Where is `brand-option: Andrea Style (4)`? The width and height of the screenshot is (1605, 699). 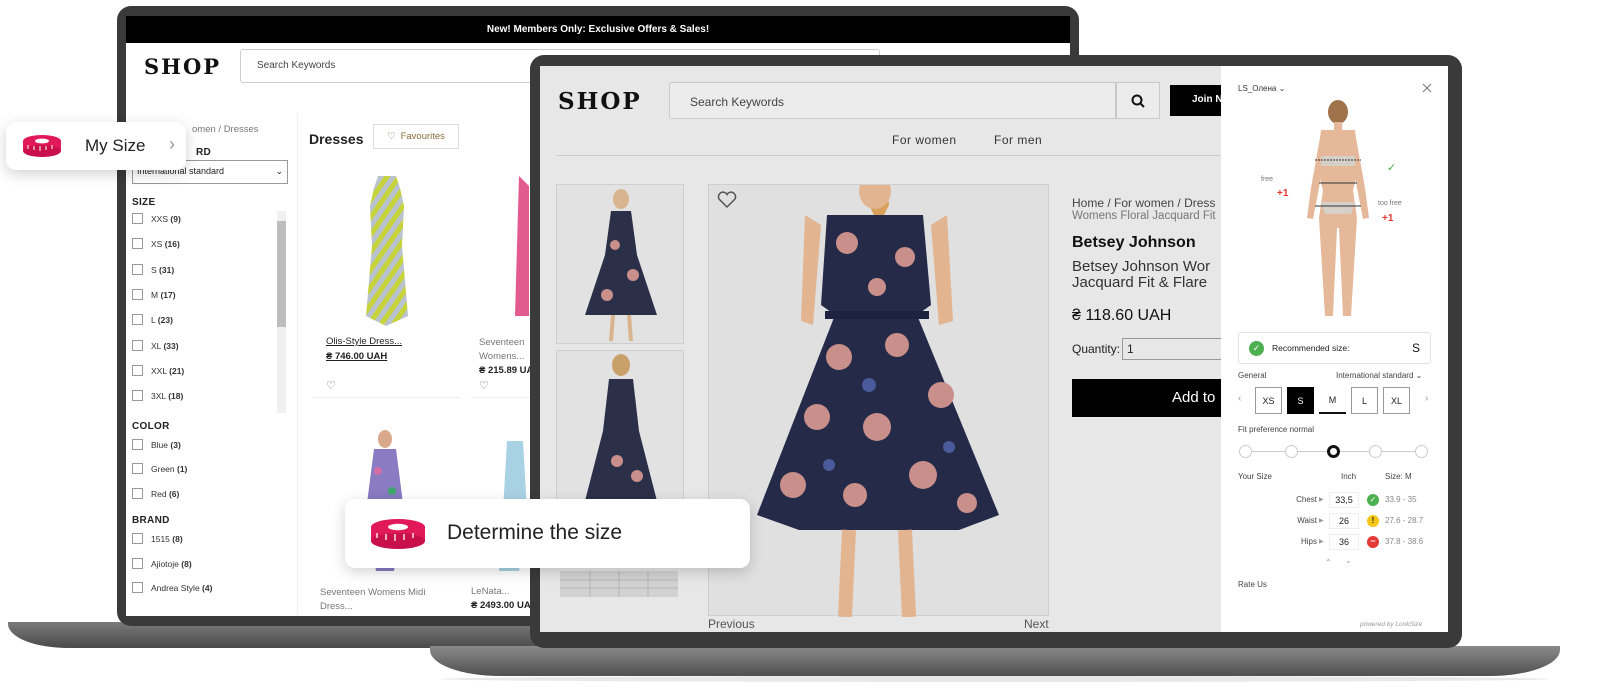 brand-option: Andrea Style (4) is located at coordinates (172, 587).